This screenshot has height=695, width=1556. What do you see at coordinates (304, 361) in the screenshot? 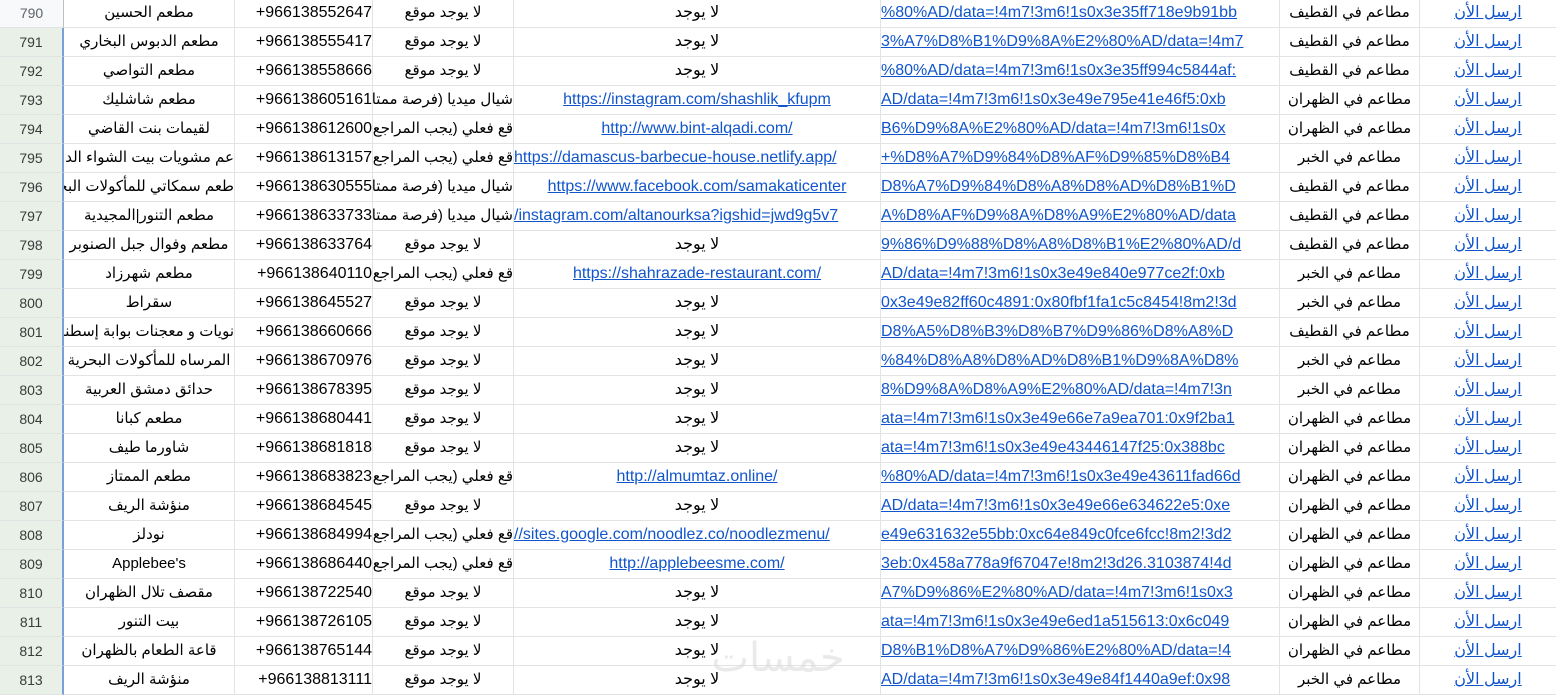
I see `phone-cell: +966138670976` at bounding box center [304, 361].